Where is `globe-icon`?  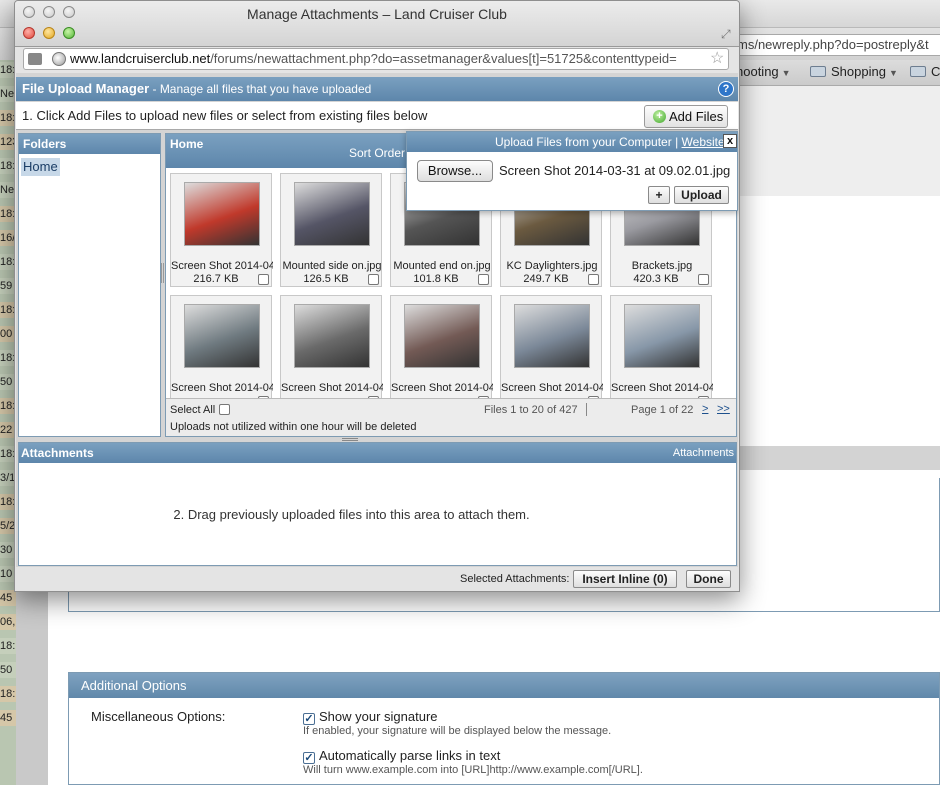
globe-icon is located at coordinates (59, 59).